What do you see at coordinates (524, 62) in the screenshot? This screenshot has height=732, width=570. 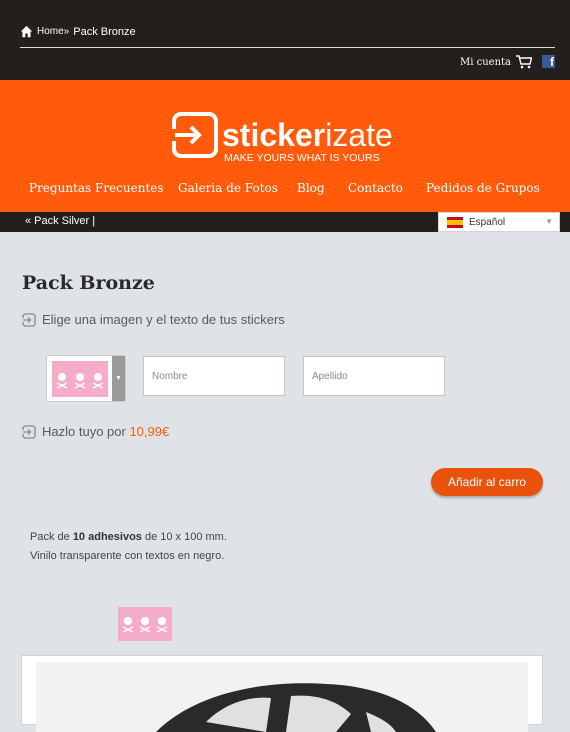 I see `cart-icon` at bounding box center [524, 62].